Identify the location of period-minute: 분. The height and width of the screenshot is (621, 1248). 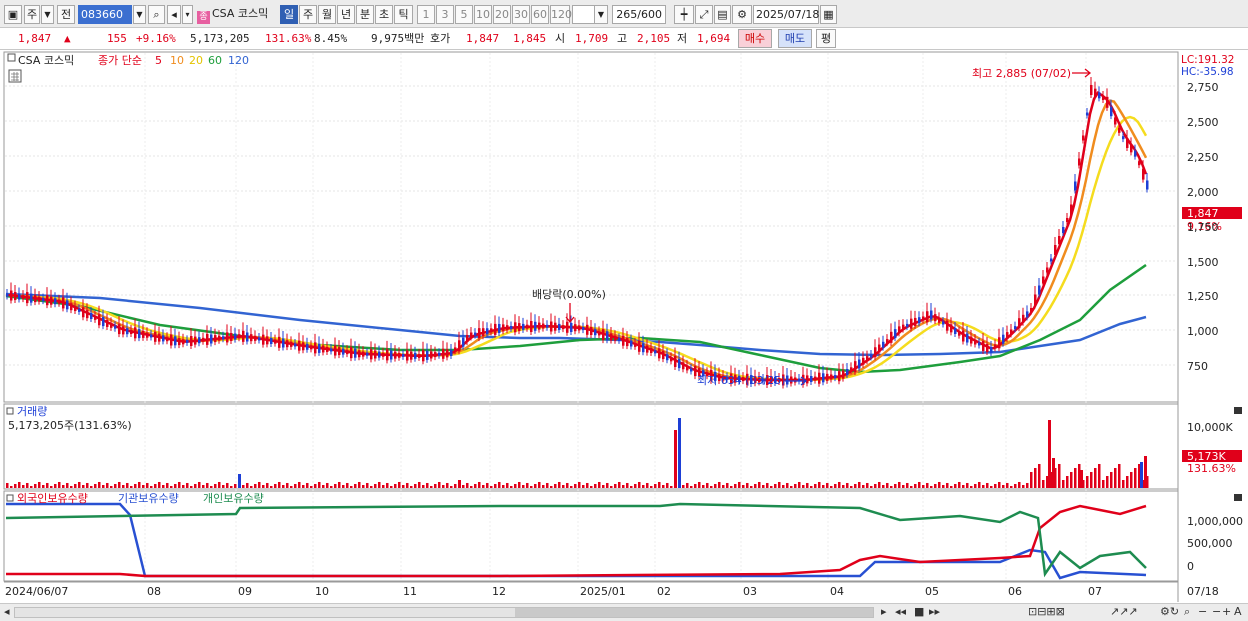
(365, 14).